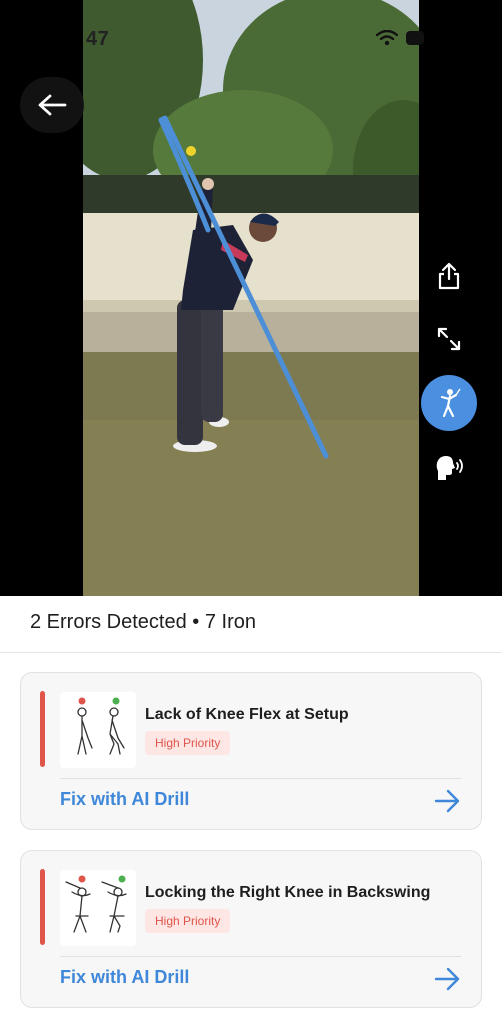 This screenshot has width=502, height=1024. Describe the element at coordinates (288, 892) in the screenshot. I see `issue-title: Locking the Right Knee in Backswing` at that location.